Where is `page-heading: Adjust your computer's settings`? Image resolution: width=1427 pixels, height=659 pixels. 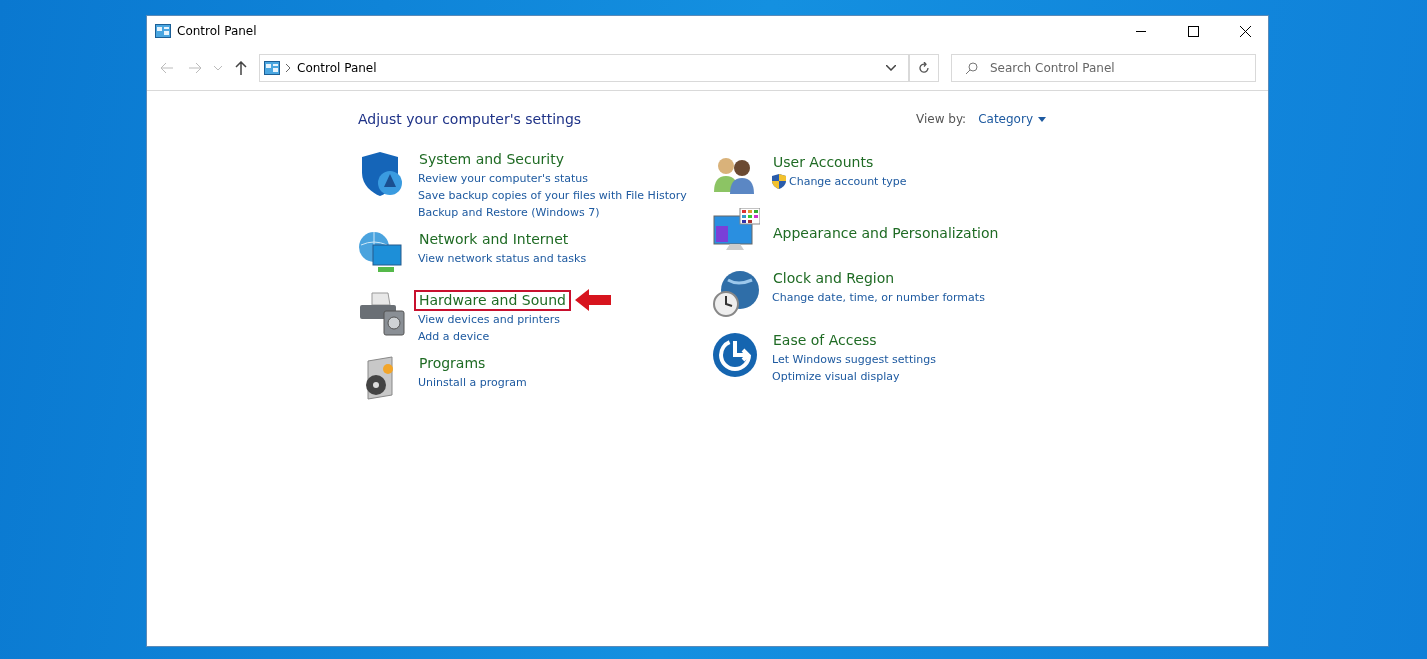
page-heading: Adjust your computer's settings is located at coordinates (470, 119).